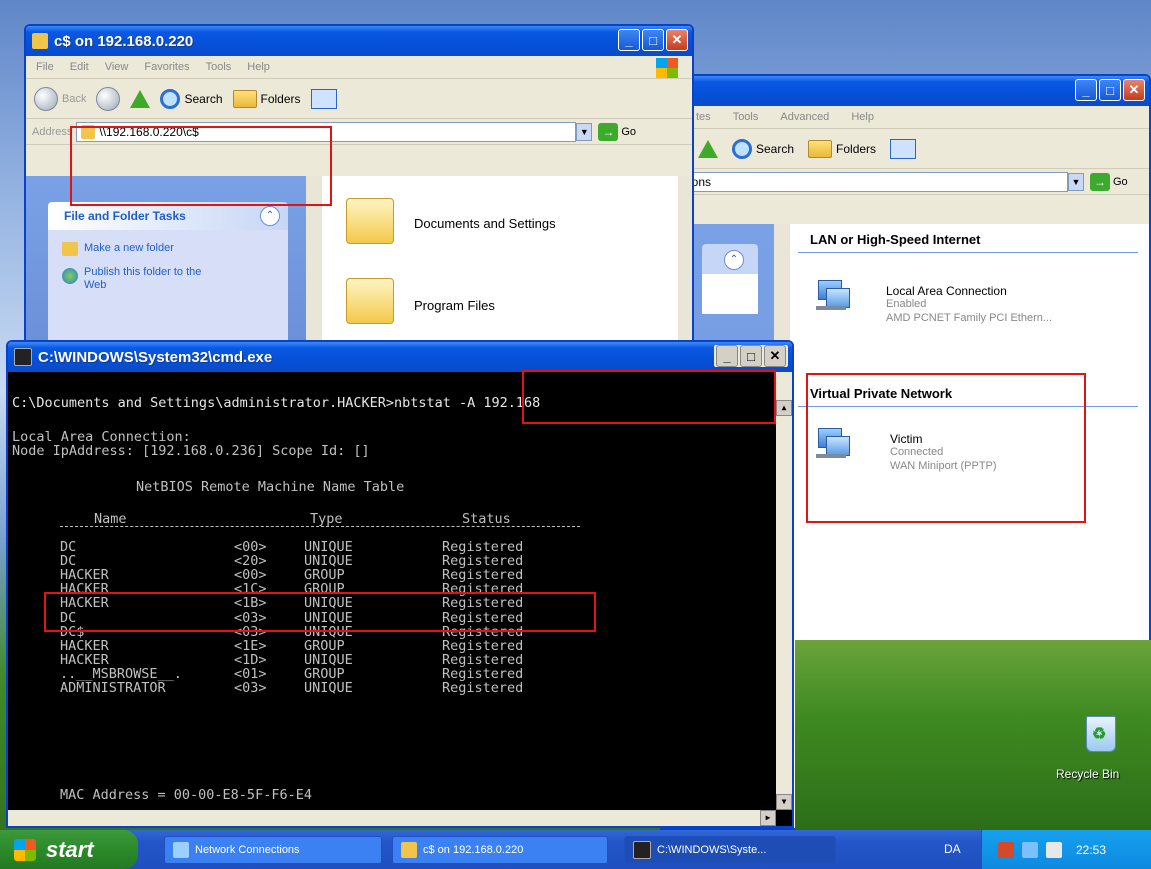 This screenshot has height=869, width=1151. I want to click on forward-button, so click(108, 98).